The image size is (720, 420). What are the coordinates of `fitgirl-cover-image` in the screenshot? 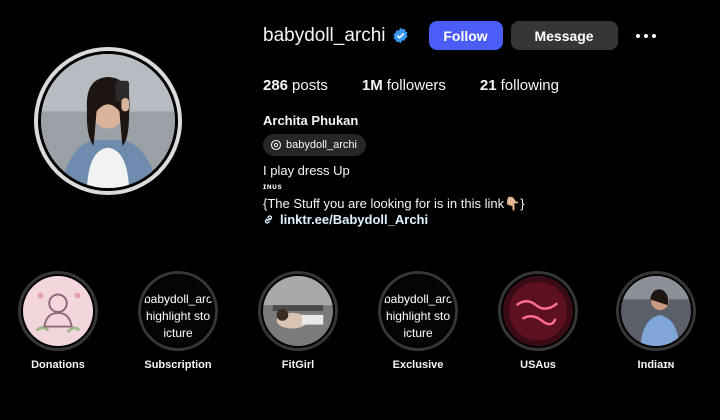 It's located at (298, 311).